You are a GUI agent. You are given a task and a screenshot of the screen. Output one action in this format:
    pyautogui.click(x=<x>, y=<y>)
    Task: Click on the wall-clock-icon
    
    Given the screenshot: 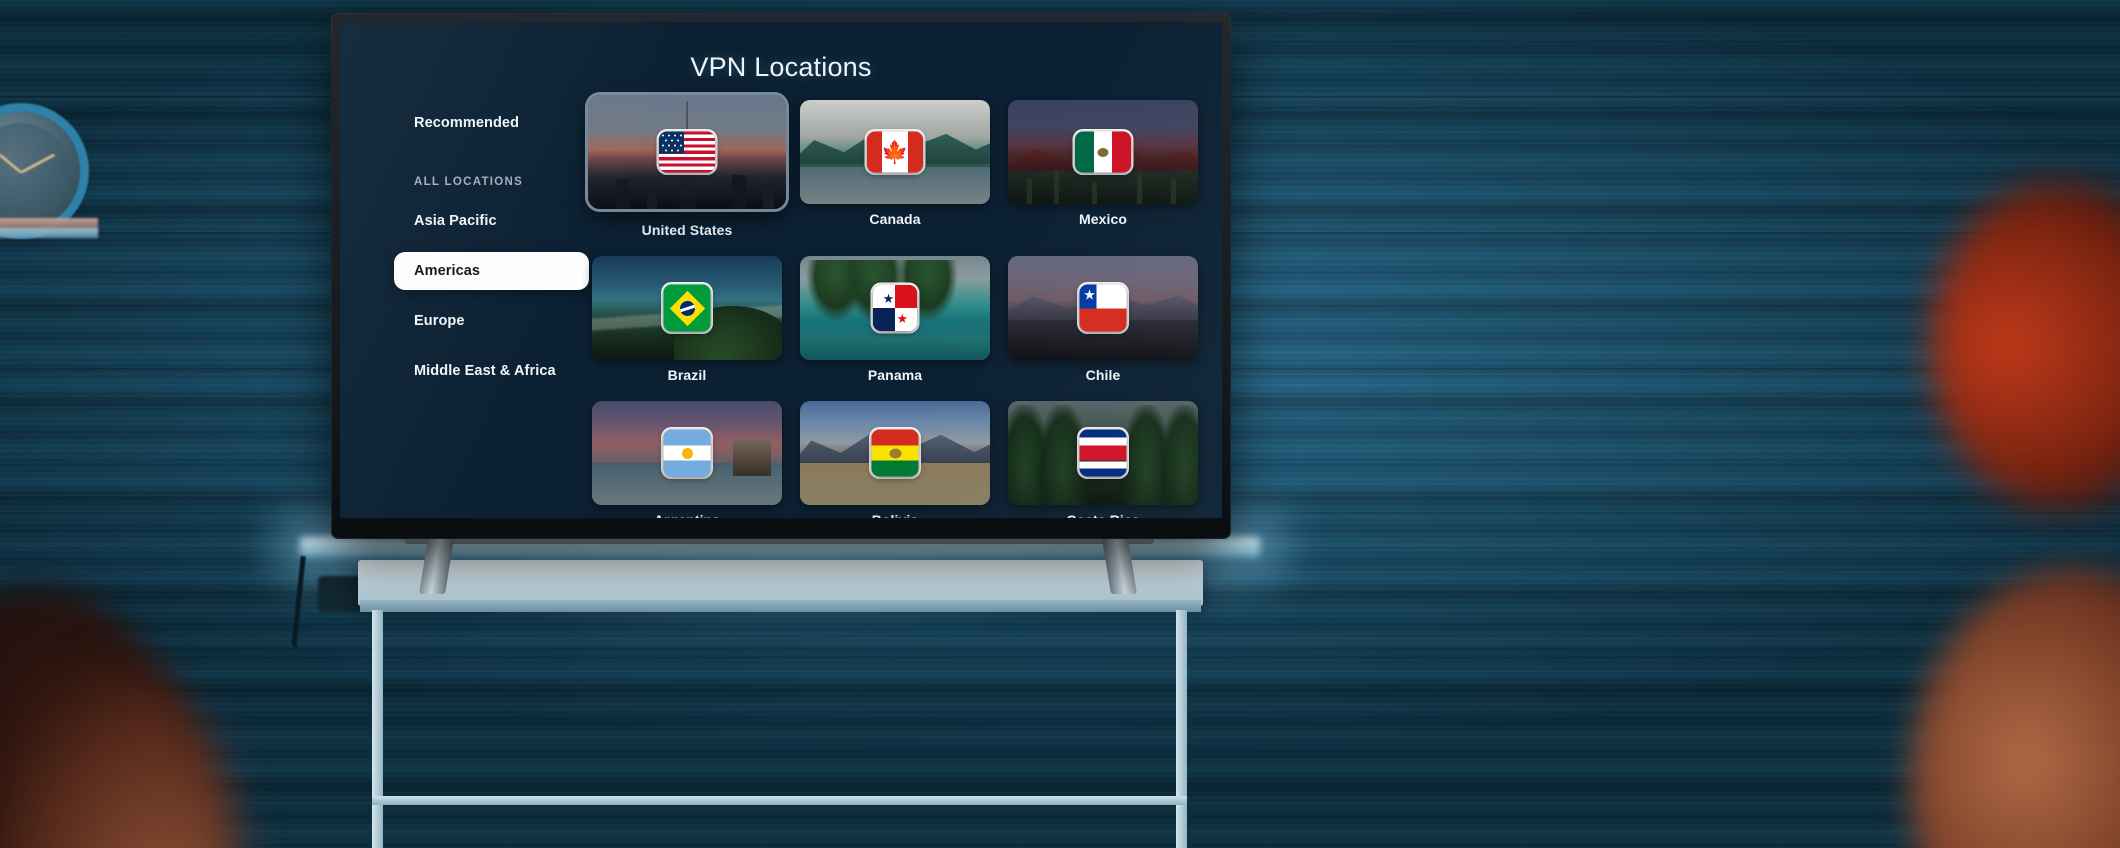 What is the action you would take?
    pyautogui.click(x=40, y=171)
    